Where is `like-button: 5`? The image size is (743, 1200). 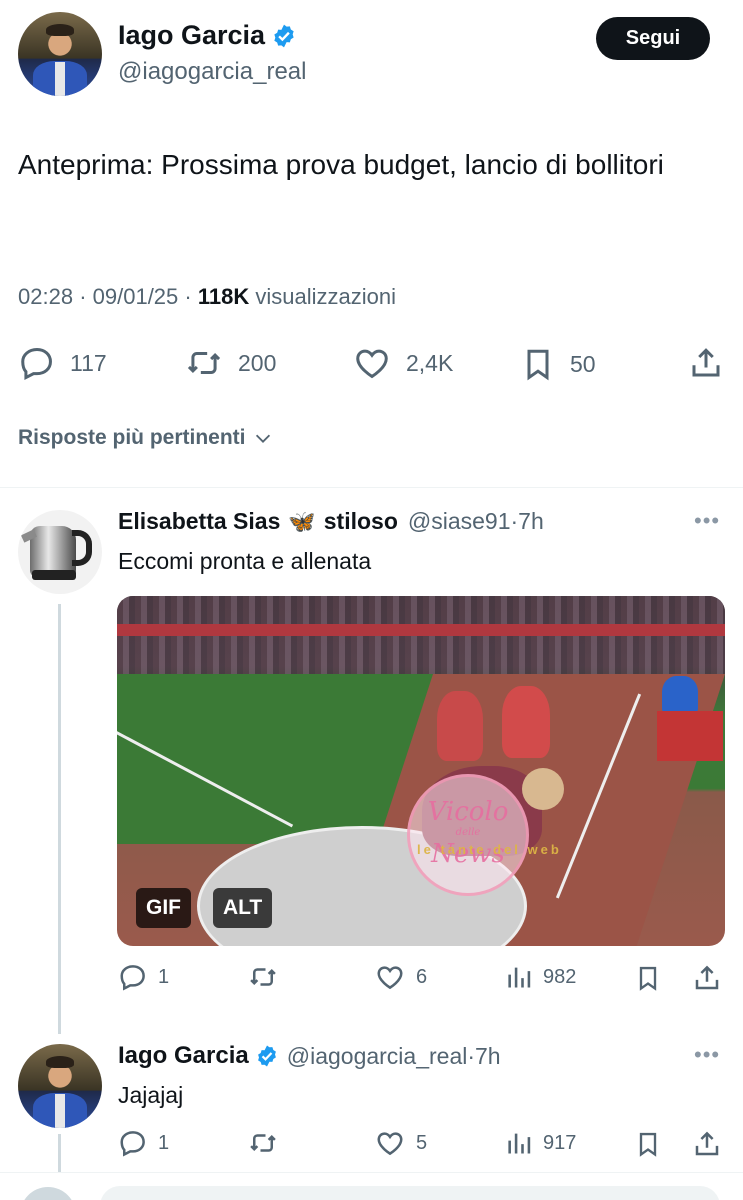
like-button: 5 is located at coordinates (400, 1143).